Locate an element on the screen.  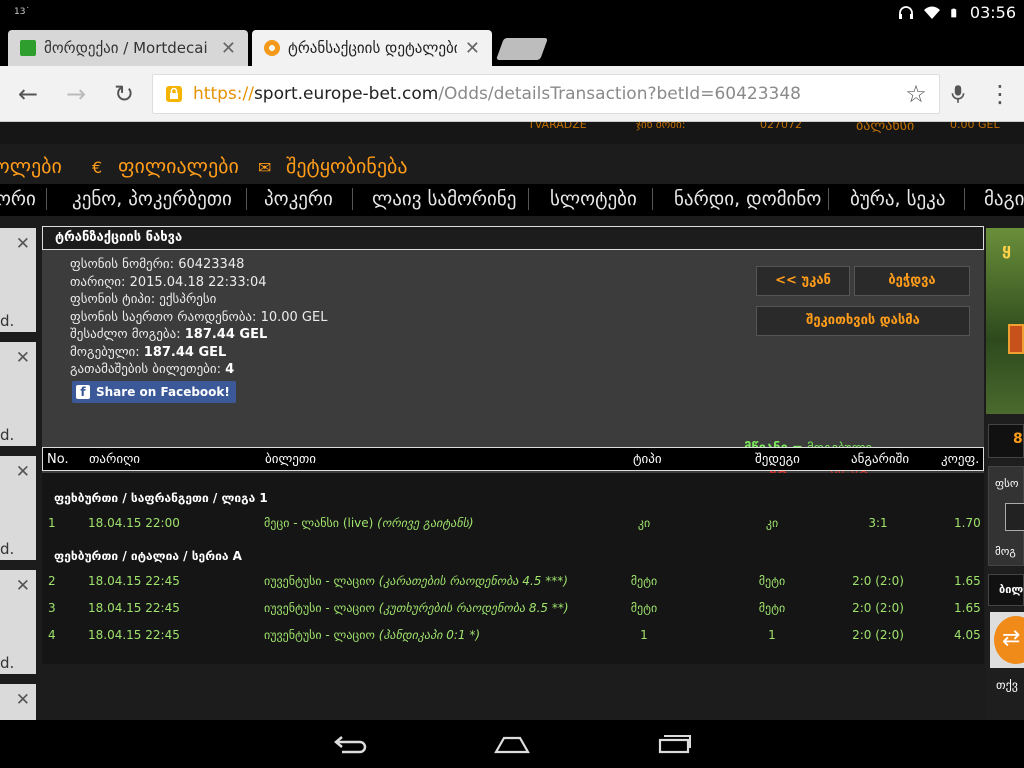
info-line: ფსონის ნომერი: 60423348 is located at coordinates (198, 265).